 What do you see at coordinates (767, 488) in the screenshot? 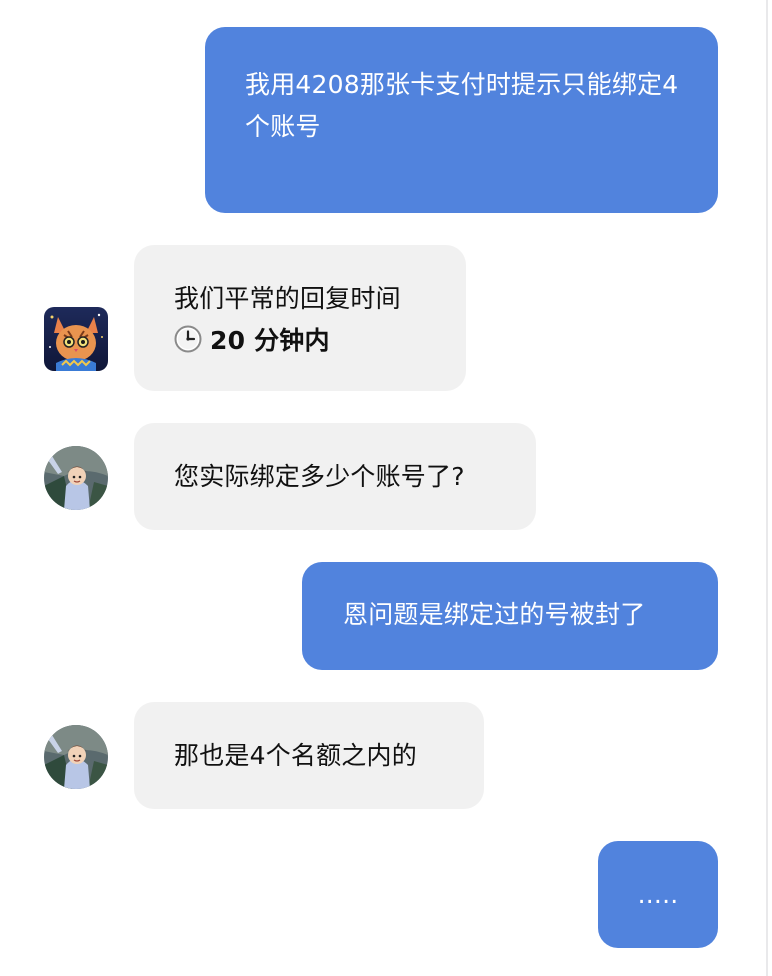
I see `scroll-divider` at bounding box center [767, 488].